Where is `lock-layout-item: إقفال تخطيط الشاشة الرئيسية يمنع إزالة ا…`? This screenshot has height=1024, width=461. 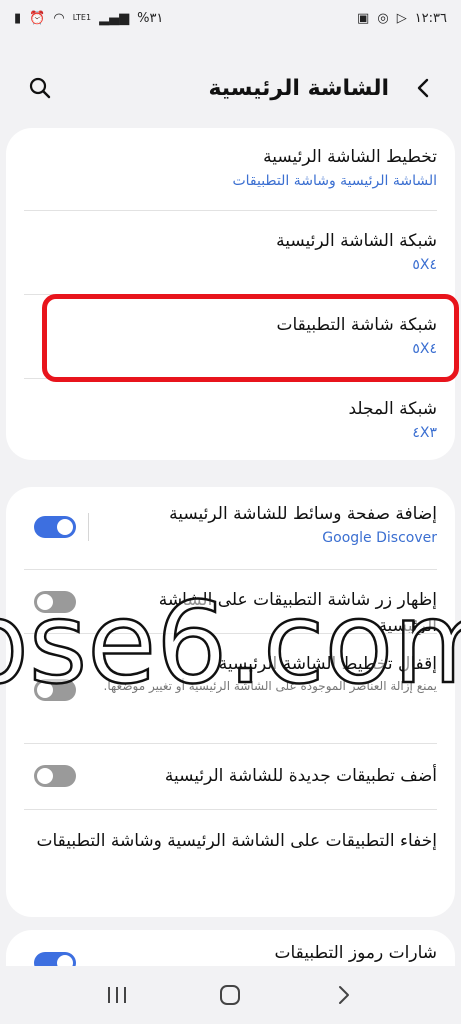 lock-layout-item: إقفال تخطيط الشاشة الرئيسية يمنع إزالة ا… is located at coordinates (269, 673).